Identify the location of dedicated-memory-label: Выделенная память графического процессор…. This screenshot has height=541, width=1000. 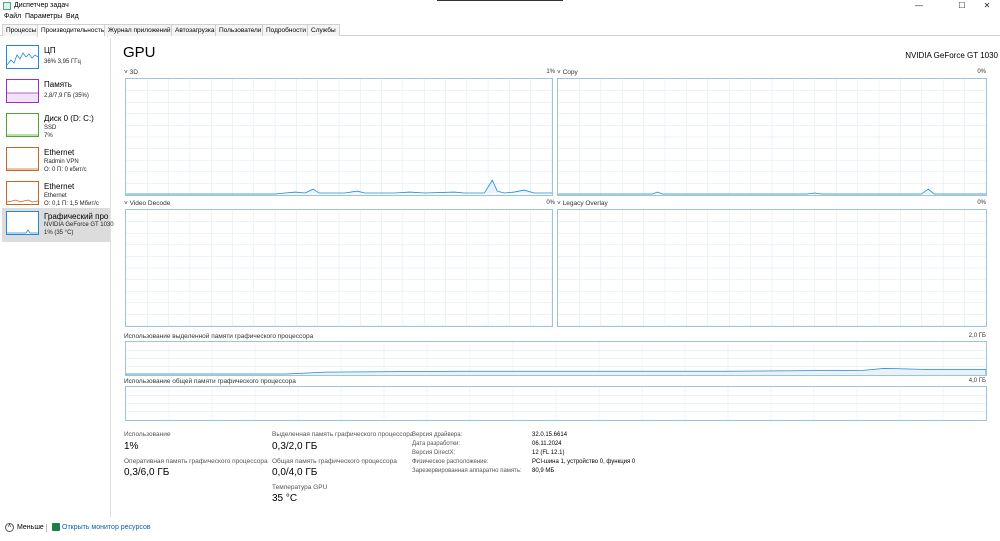
(343, 434).